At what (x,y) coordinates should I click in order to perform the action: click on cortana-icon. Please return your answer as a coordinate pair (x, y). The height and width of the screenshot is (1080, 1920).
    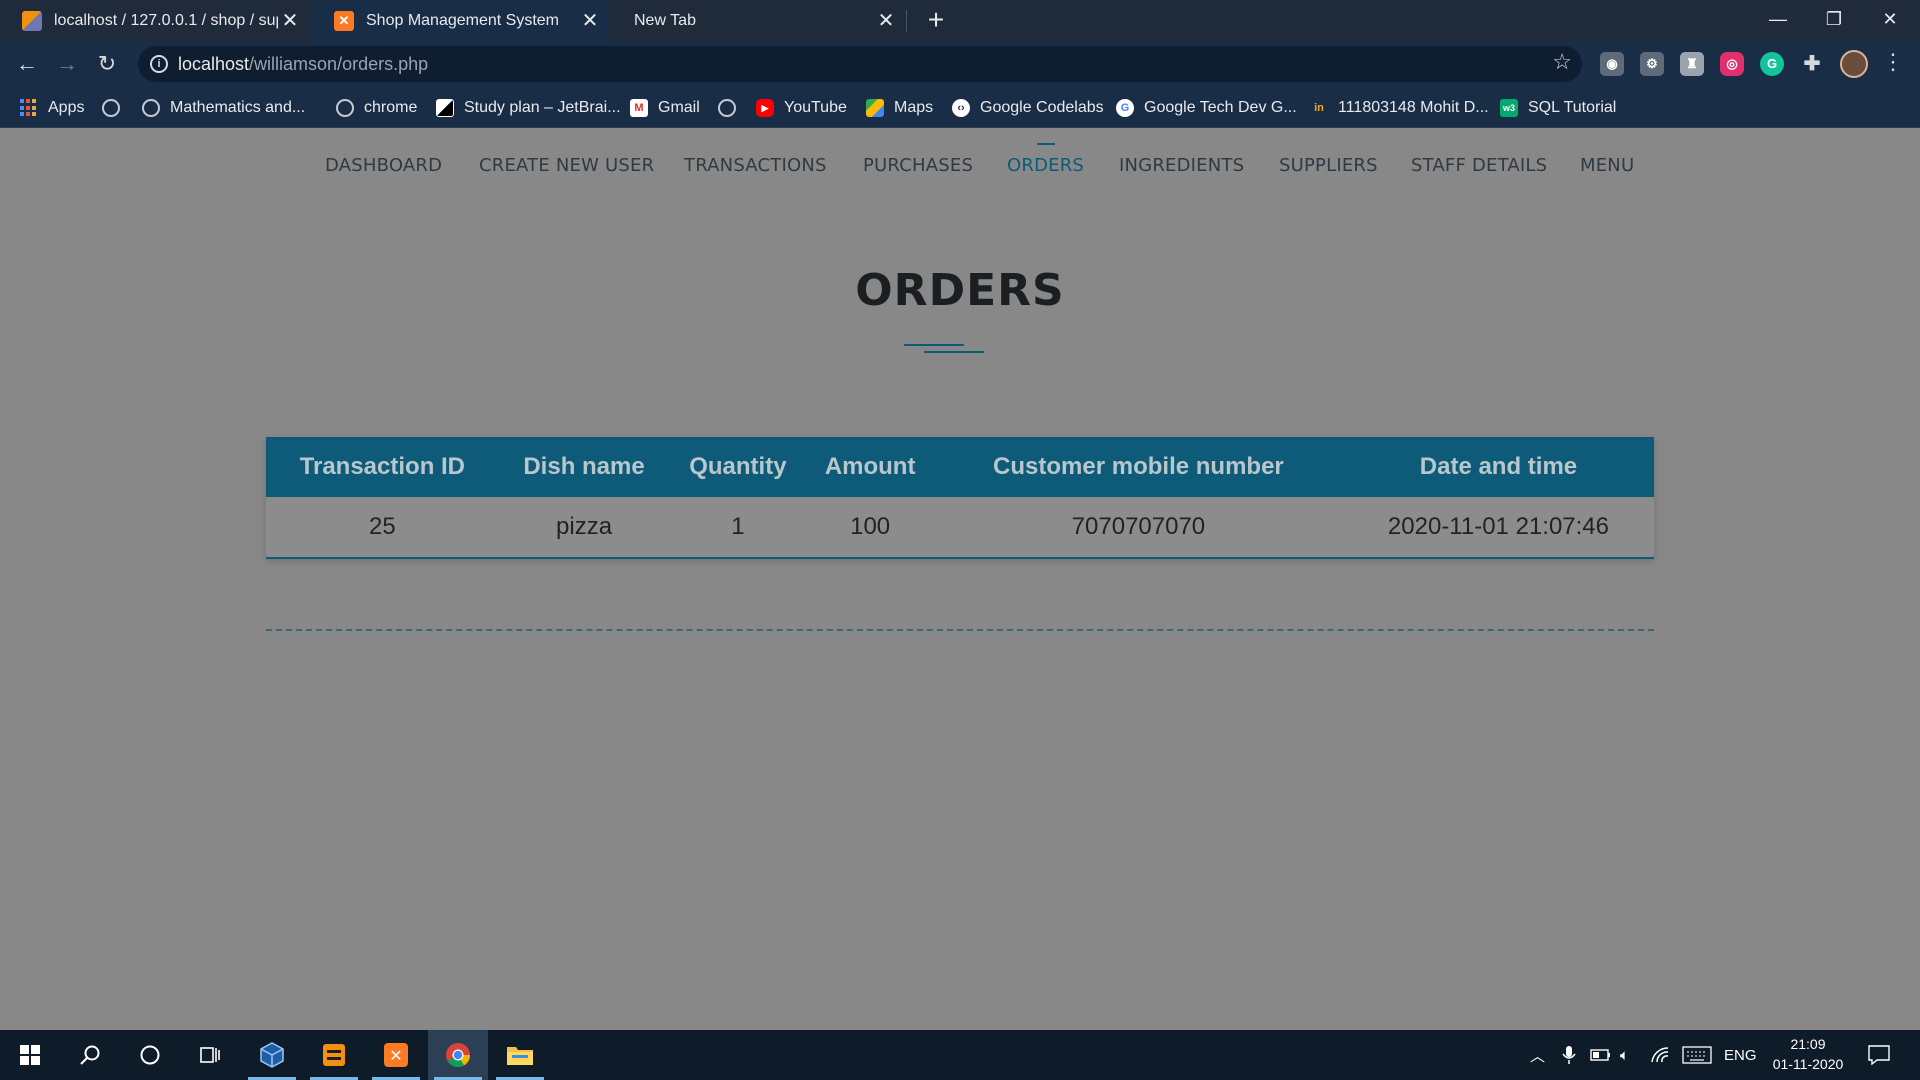
    Looking at the image, I should click on (150, 1055).